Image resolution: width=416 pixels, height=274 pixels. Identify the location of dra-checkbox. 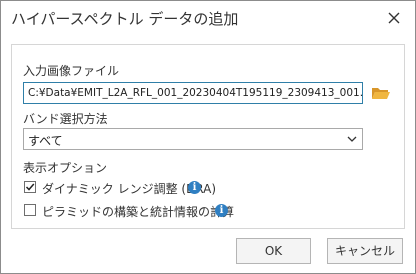
(30, 187).